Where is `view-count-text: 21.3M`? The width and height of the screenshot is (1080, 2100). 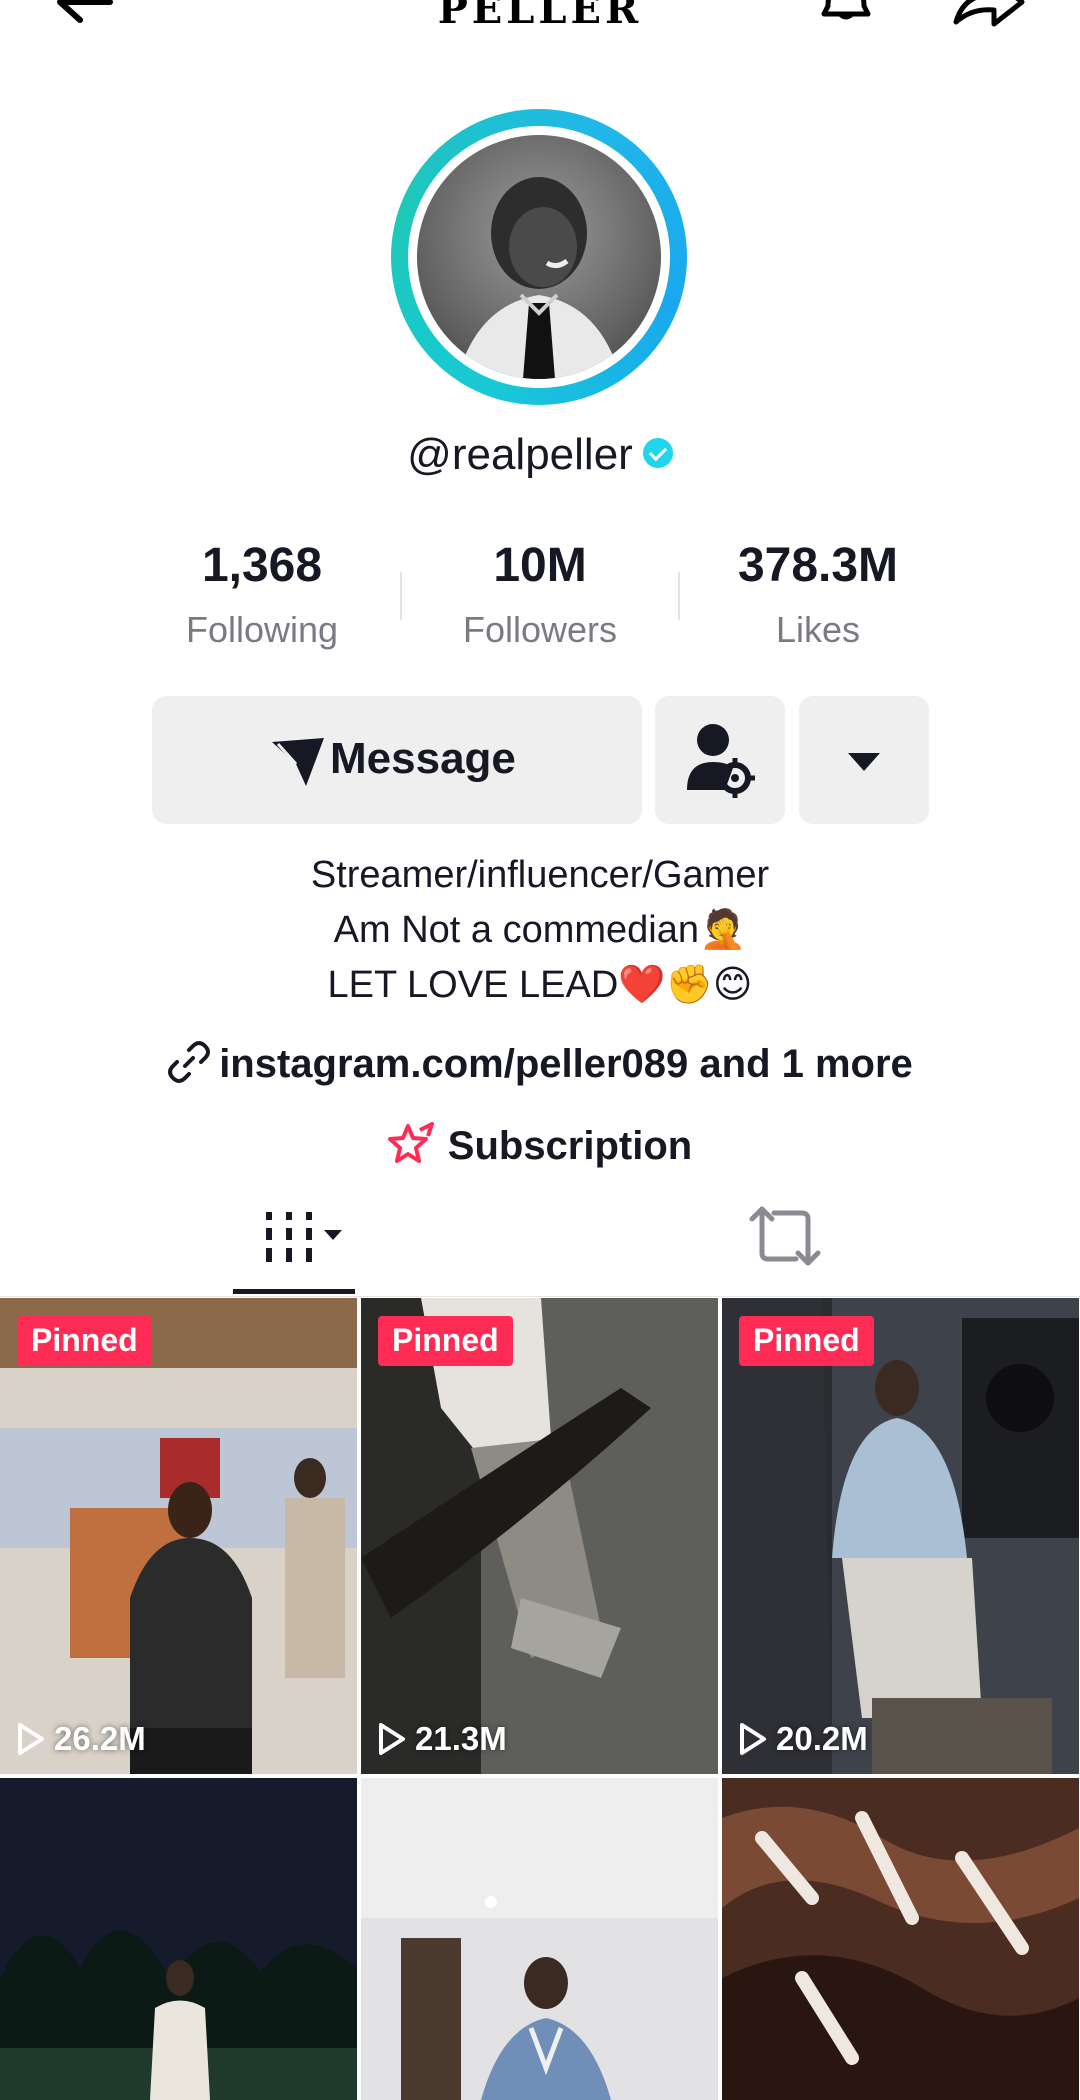 view-count-text: 21.3M is located at coordinates (461, 1738).